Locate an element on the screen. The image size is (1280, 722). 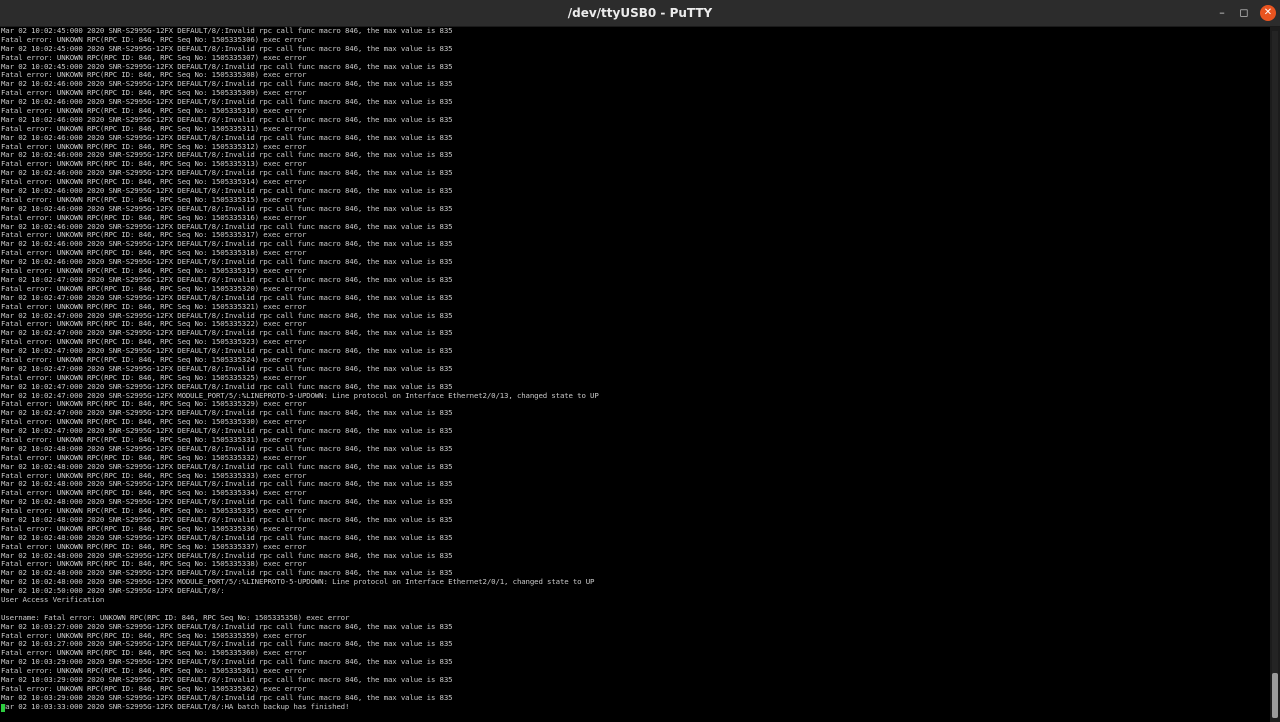
terminal-line: User Access Verification is located at coordinates (53, 599).